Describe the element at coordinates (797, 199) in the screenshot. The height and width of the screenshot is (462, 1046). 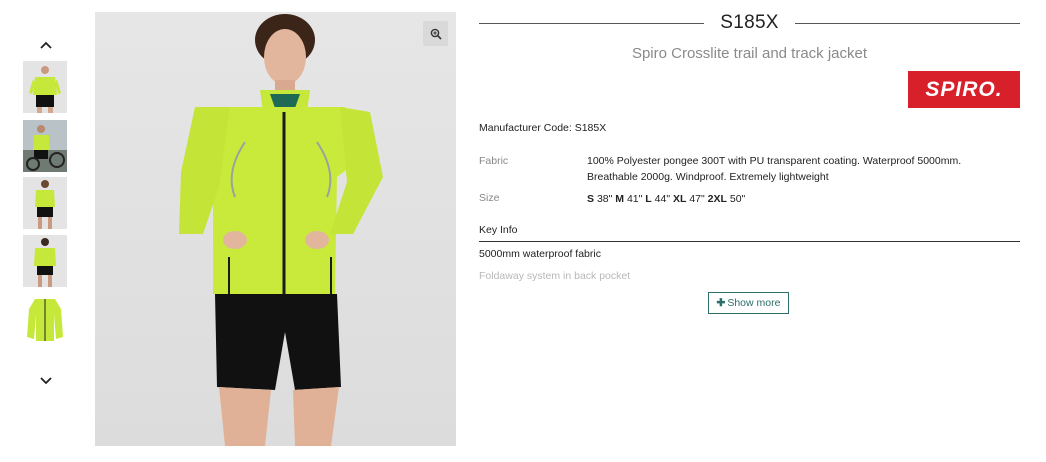
I see `size-value: S 38" M 41" L 44" XL 47" 2XL 50"` at that location.